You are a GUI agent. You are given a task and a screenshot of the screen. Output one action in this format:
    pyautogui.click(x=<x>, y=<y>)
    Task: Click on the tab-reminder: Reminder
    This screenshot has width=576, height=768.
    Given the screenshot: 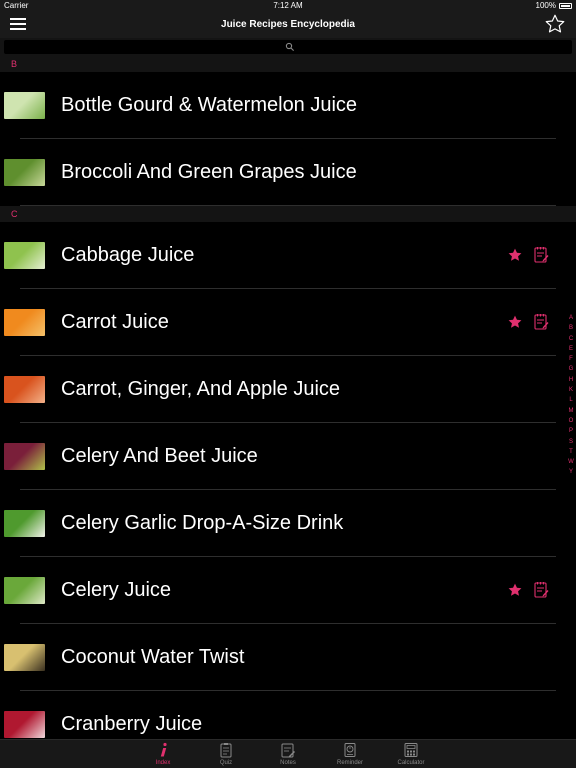 What is the action you would take?
    pyautogui.click(x=350, y=754)
    